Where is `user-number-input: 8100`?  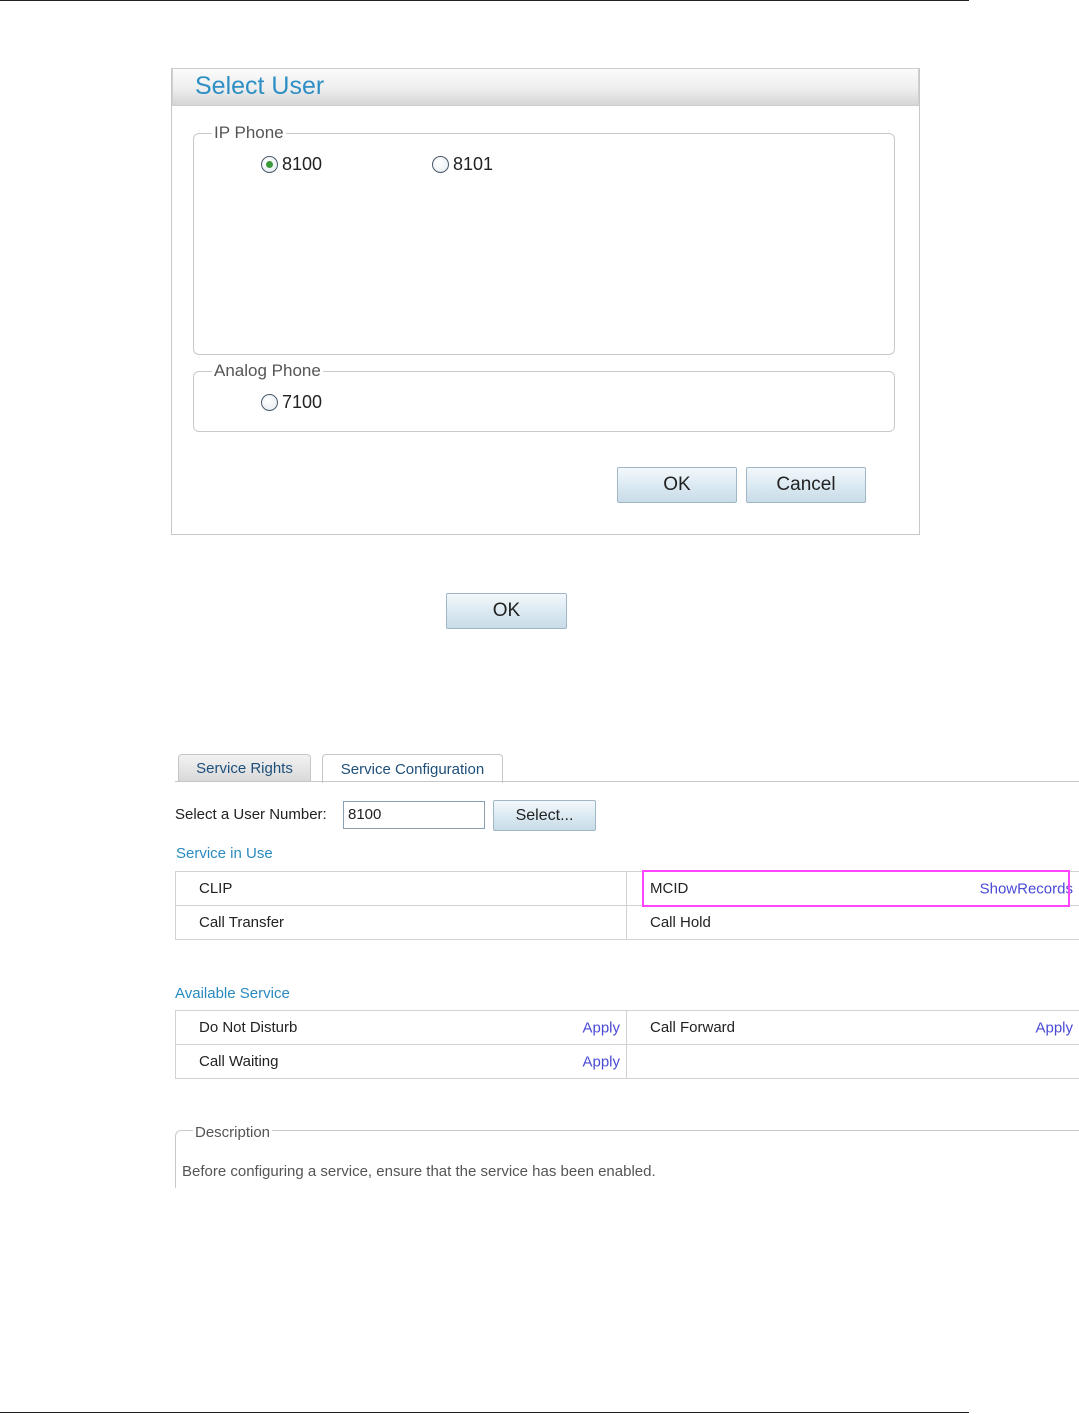 user-number-input: 8100 is located at coordinates (414, 815).